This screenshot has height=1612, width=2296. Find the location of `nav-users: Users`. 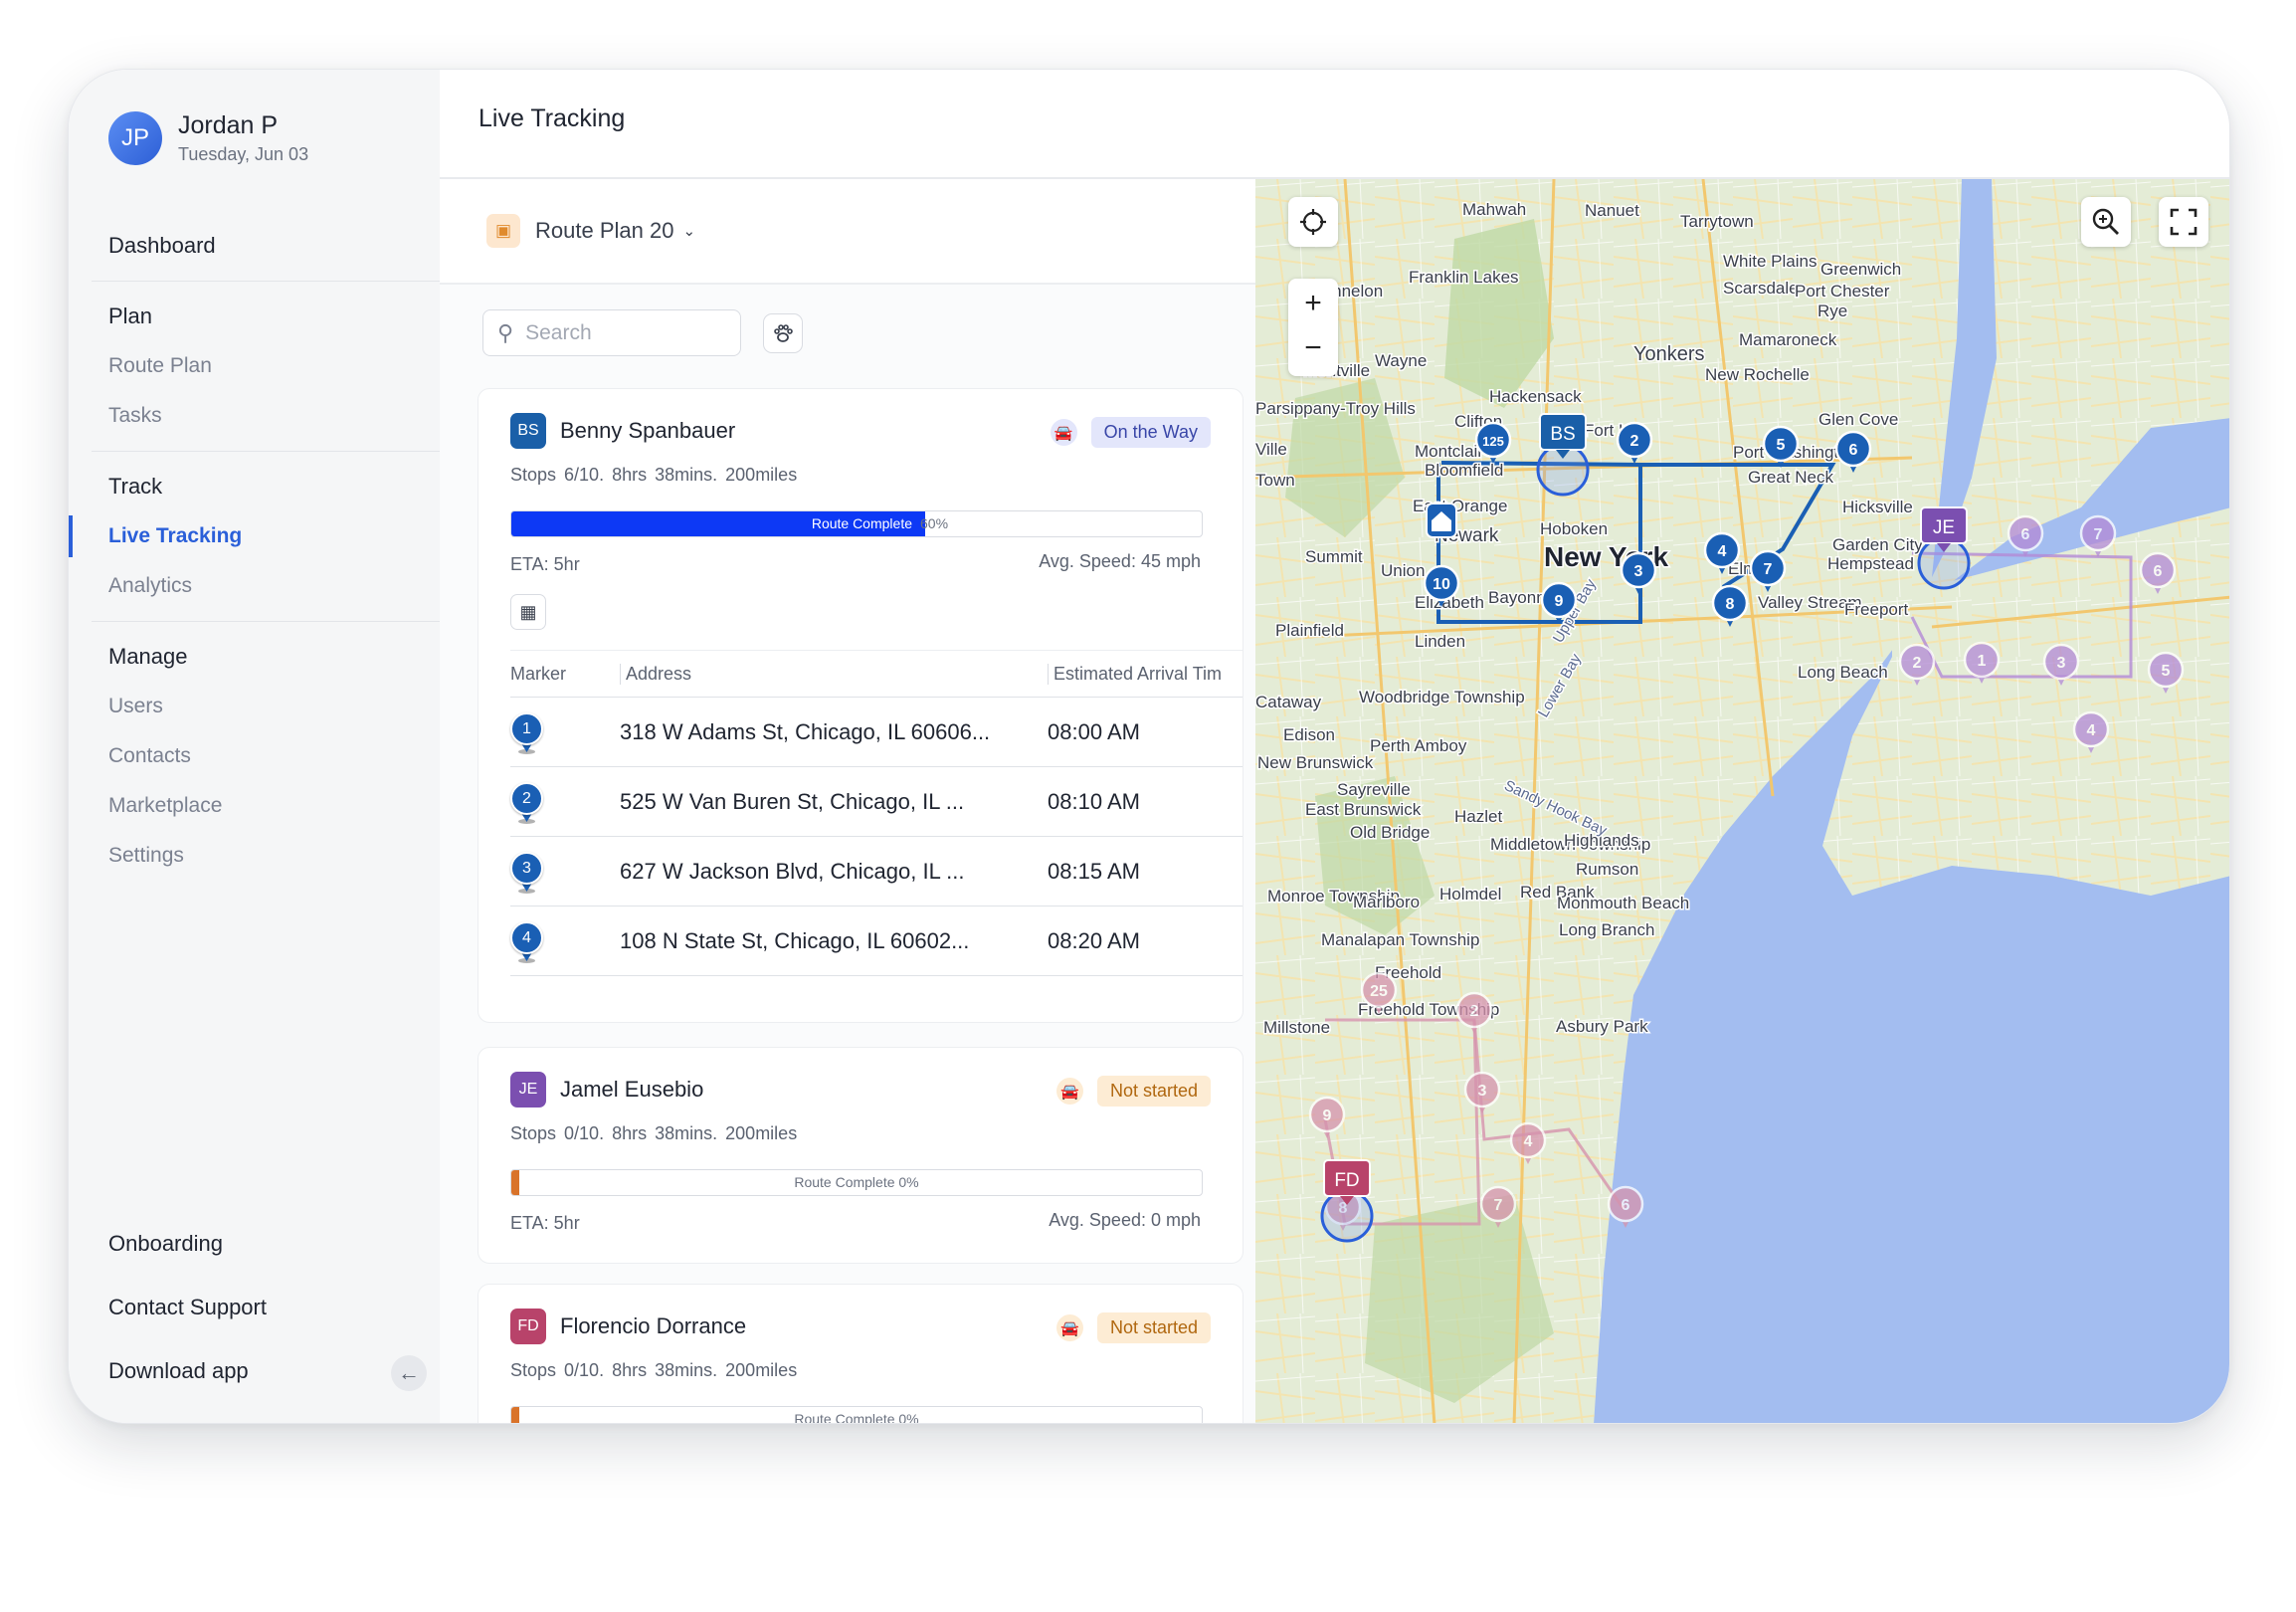

nav-users: Users is located at coordinates (255, 706).